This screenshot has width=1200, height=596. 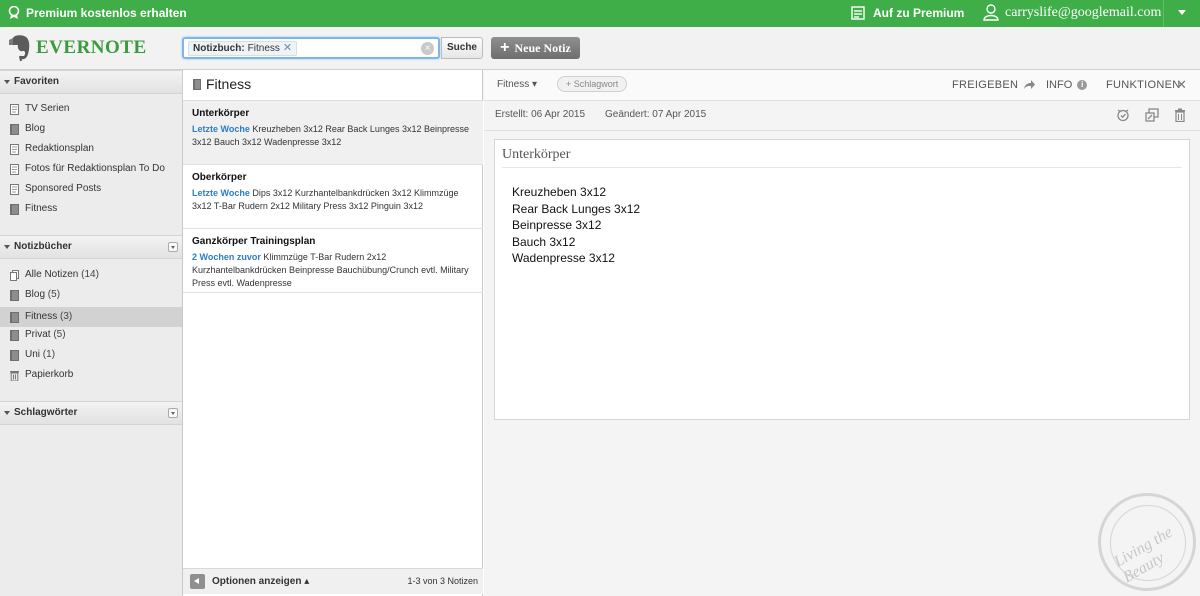 I want to click on note-title: Ganzkörper Trainingsplan, so click(x=254, y=241).